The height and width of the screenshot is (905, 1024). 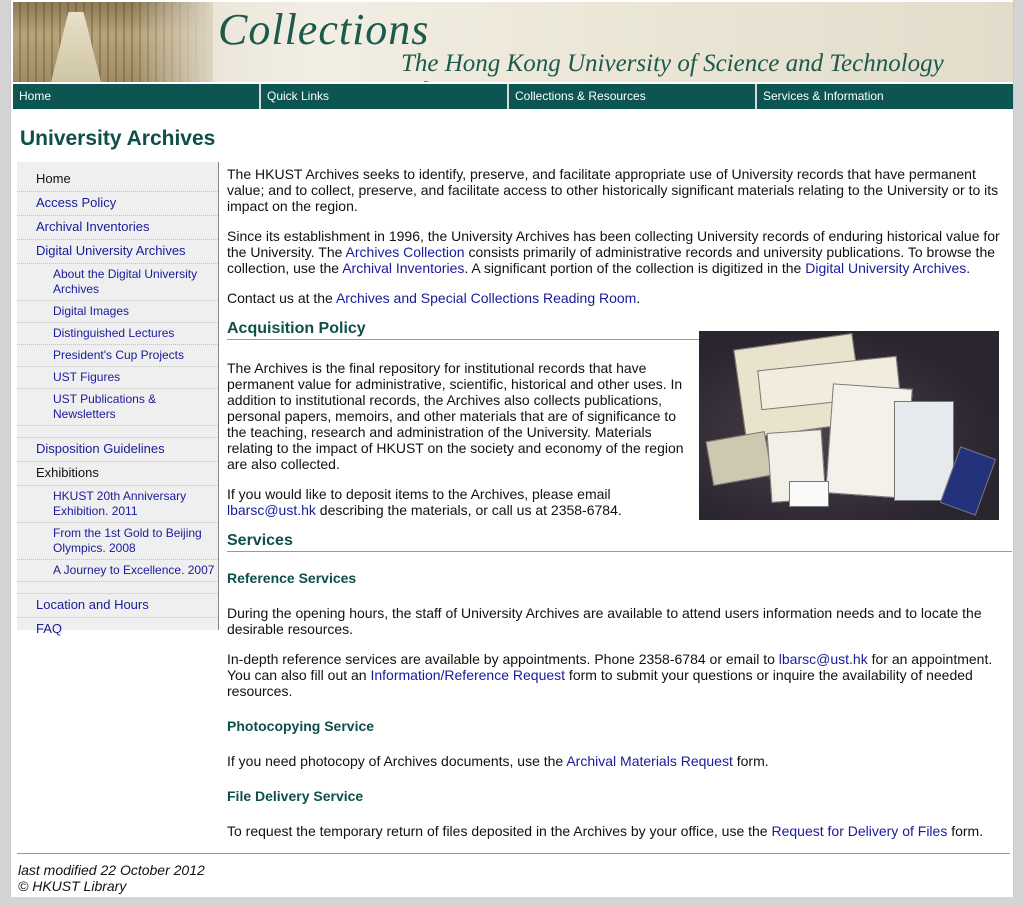 I want to click on digital-university-archives-link: Digital University Archives, so click(x=885, y=268).